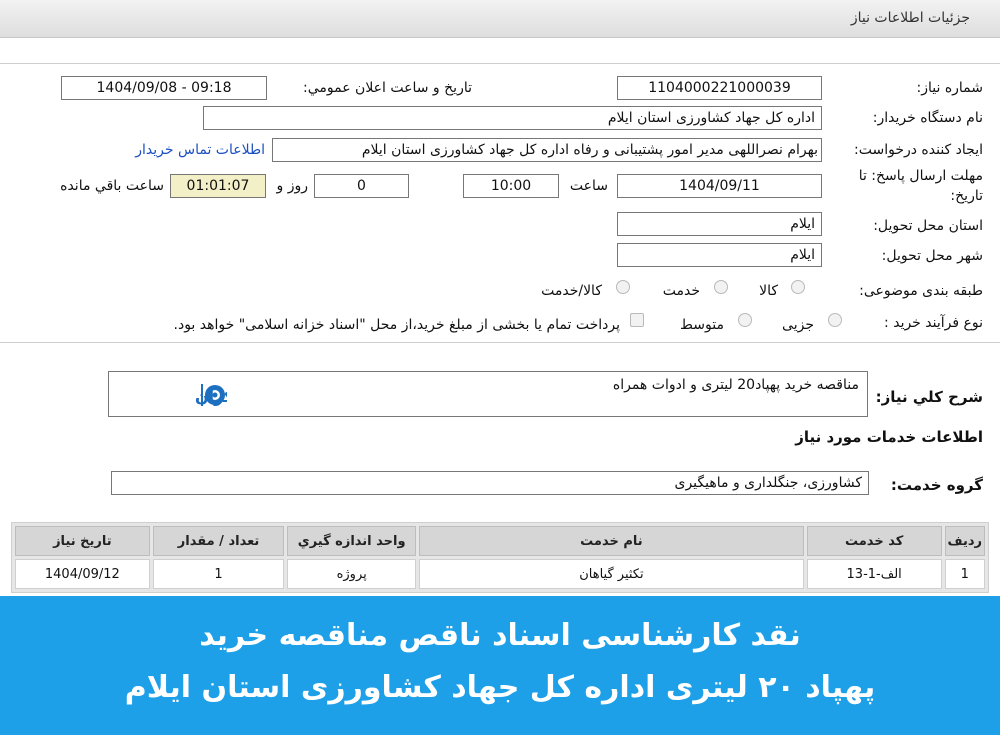  I want to click on col-row-header: رديف, so click(964, 541).